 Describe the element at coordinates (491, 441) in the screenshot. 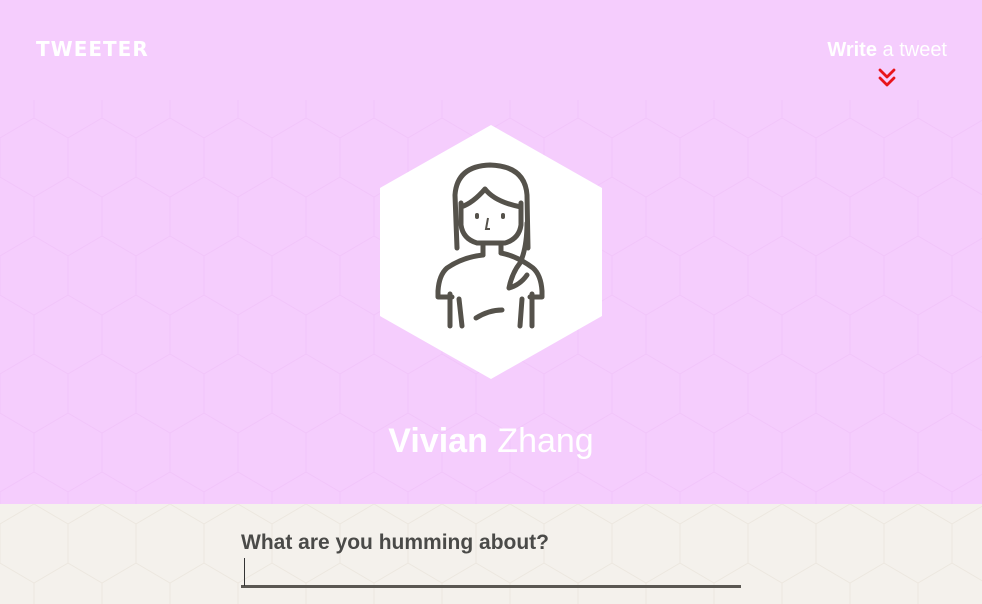

I see `profile-name: Vivian Zhang` at that location.